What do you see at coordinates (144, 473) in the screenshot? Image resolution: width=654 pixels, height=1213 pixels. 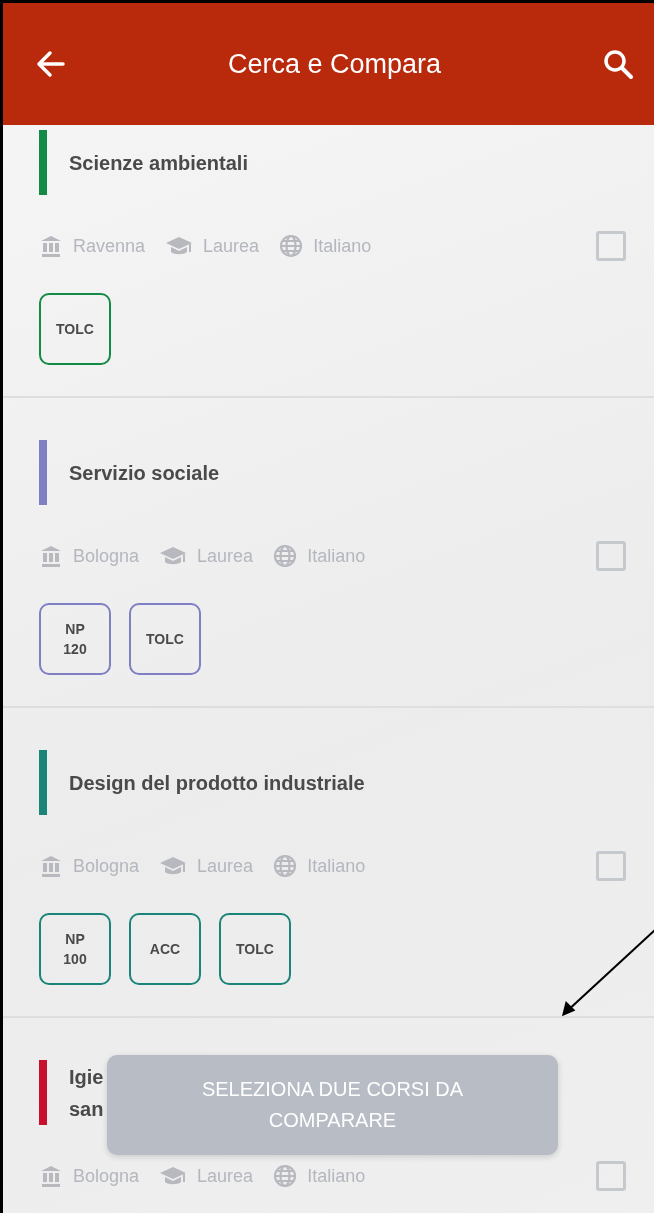 I see `course-title: Servizio sociale` at bounding box center [144, 473].